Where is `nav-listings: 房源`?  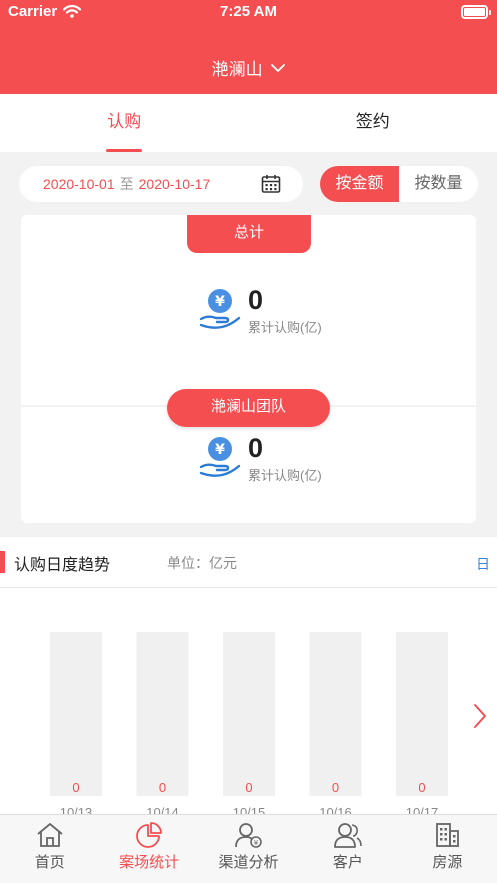 nav-listings: 房源 is located at coordinates (447, 849).